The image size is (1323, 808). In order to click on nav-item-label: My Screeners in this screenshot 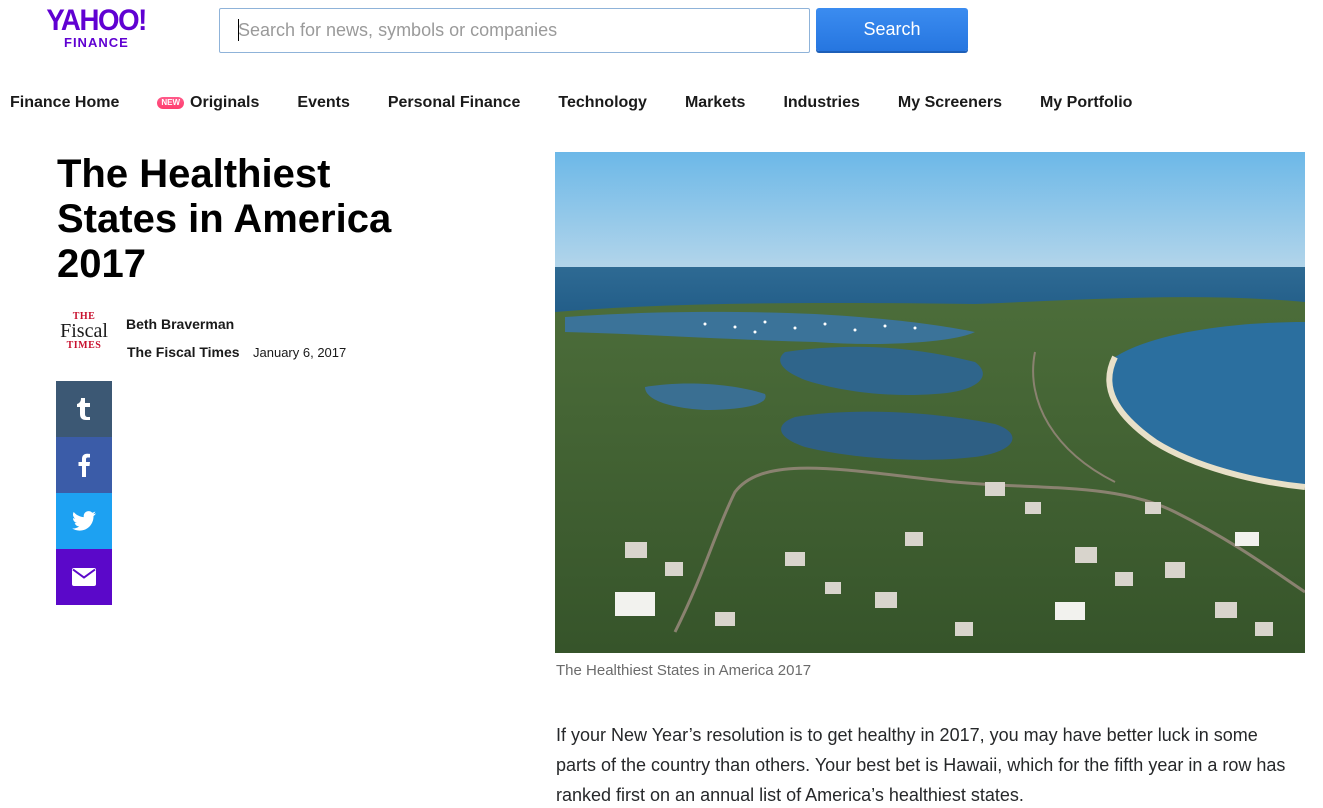, I will do `click(949, 102)`.